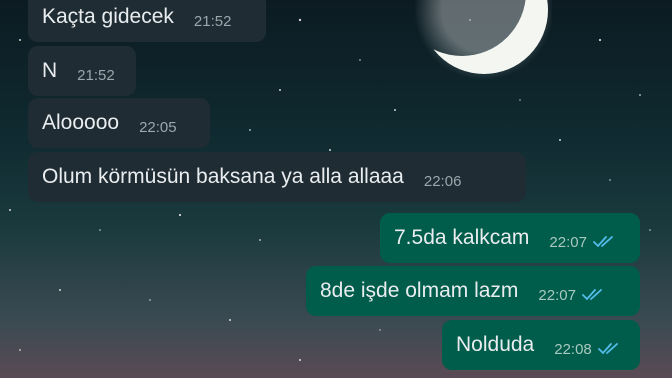 This screenshot has width=672, height=378. What do you see at coordinates (495, 344) in the screenshot?
I see `message-text: Nolduda` at bounding box center [495, 344].